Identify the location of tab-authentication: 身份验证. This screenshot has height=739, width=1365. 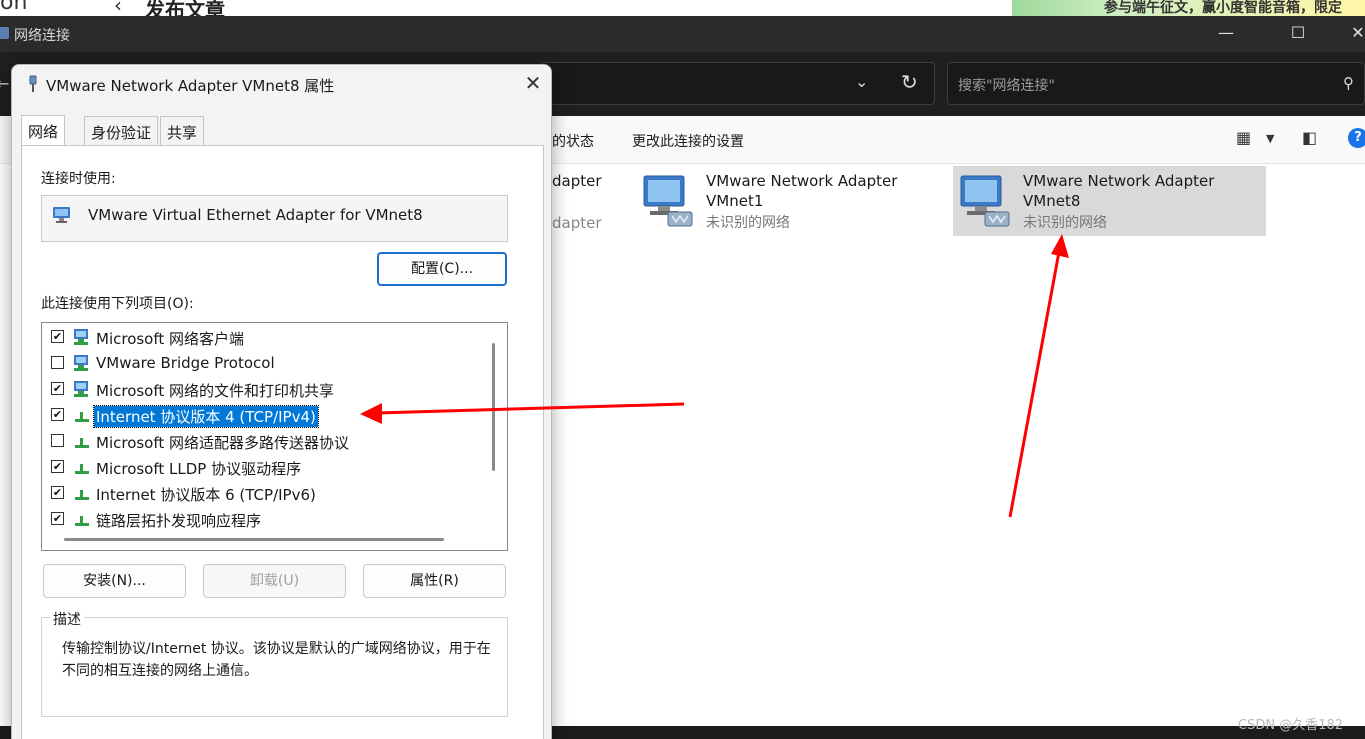
(121, 131).